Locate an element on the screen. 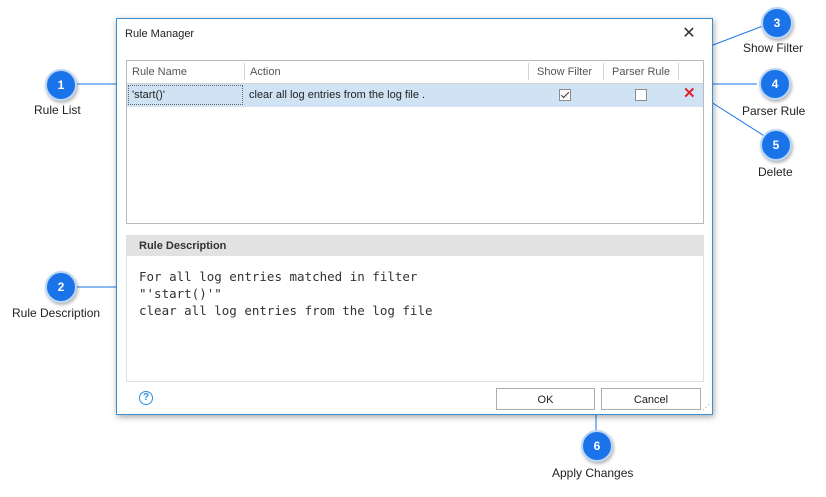  callout-label: Show Filter is located at coordinates (773, 48).